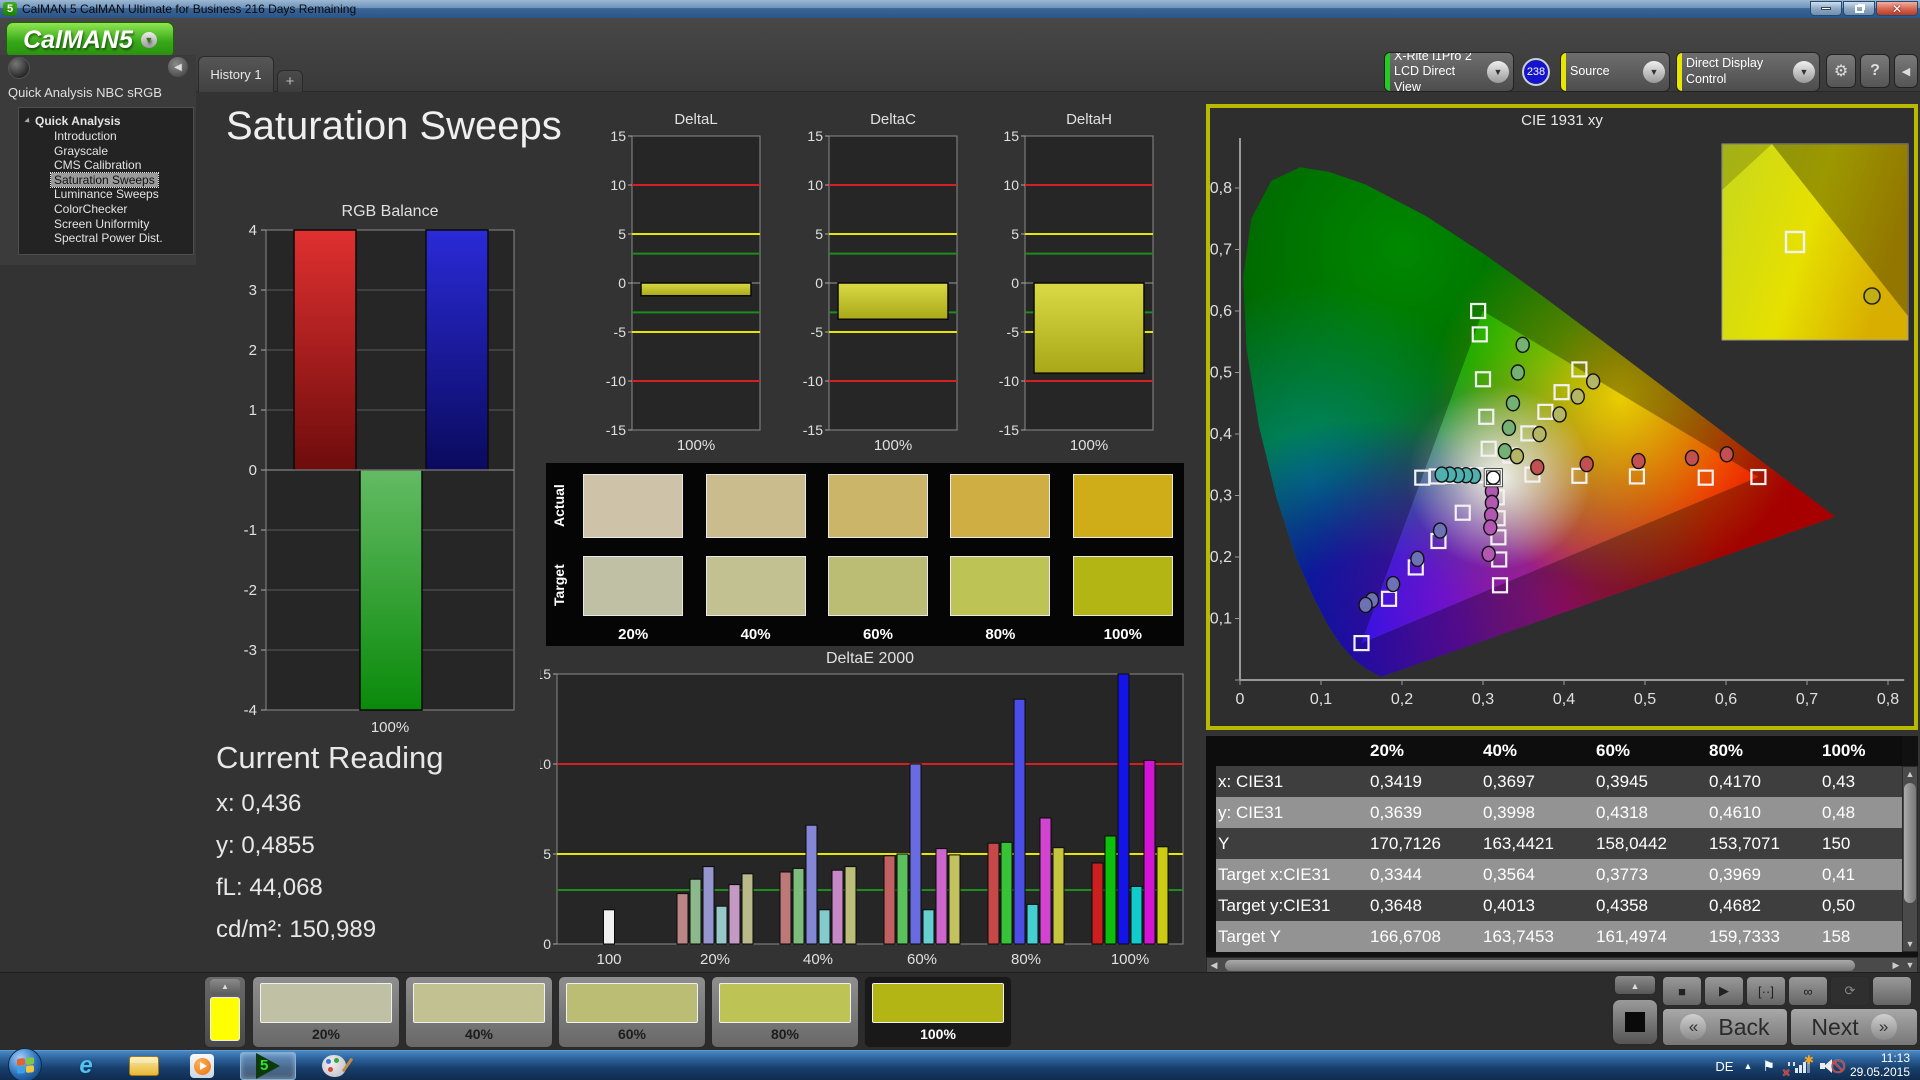 This screenshot has height=1080, width=1920. What do you see at coordinates (269, 887) in the screenshot?
I see `reading-fl: fL: 44,068` at bounding box center [269, 887].